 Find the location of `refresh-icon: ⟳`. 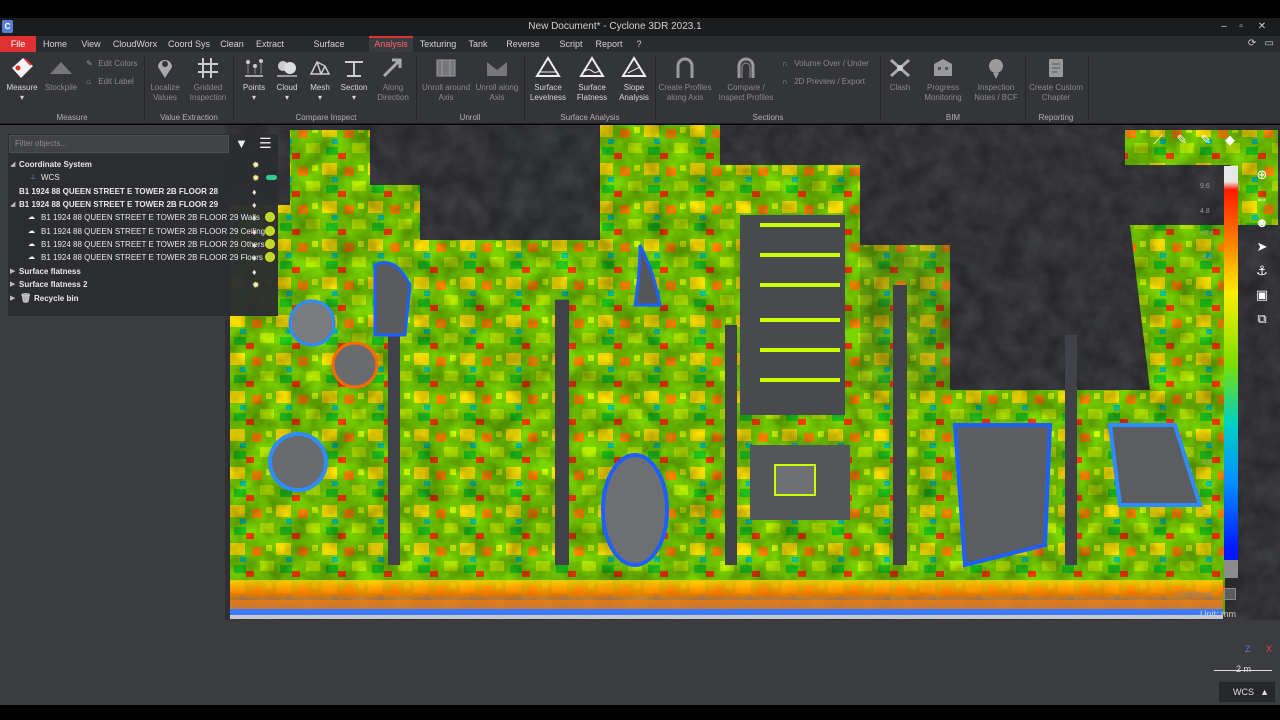

refresh-icon: ⟳ is located at coordinates (1252, 43).